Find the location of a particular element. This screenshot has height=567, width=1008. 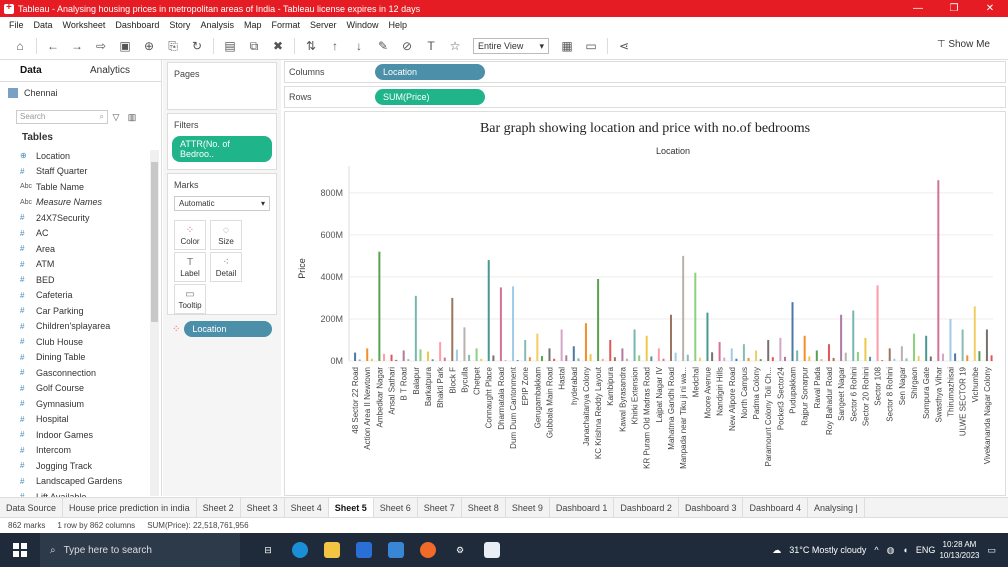

field-item: # Area is located at coordinates (84, 249).